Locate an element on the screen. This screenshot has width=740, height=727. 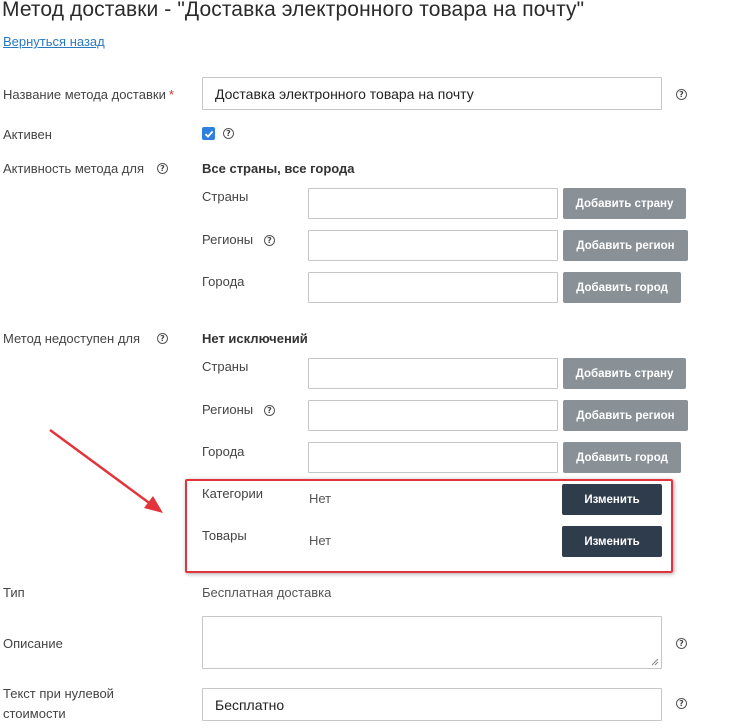
type-value: Бесплатная доставка is located at coordinates (267, 592).